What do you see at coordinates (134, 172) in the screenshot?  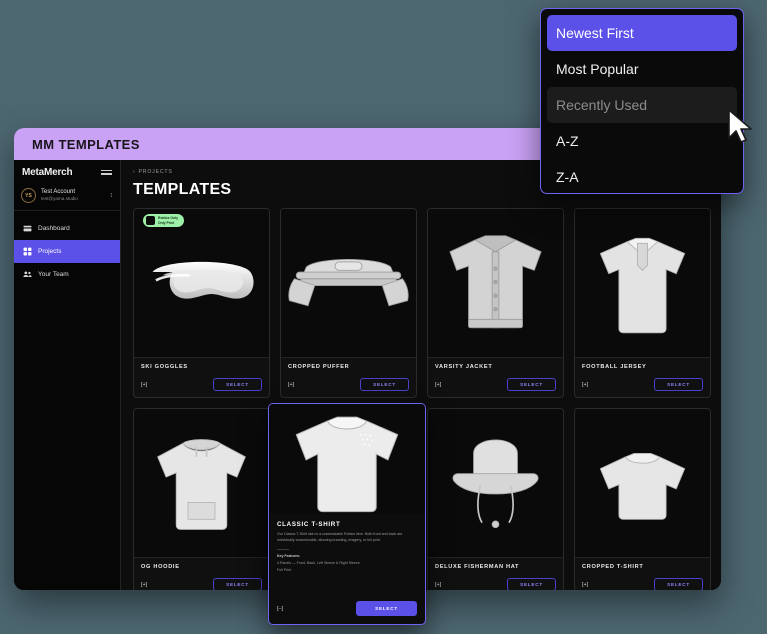 I see `chevron-left-icon: ‹` at bounding box center [134, 172].